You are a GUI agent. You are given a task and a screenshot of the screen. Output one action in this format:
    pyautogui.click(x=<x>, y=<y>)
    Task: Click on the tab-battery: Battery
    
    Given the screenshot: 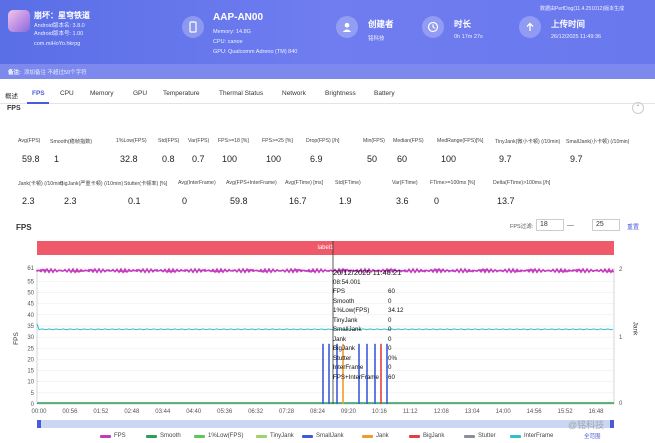 What is the action you would take?
    pyautogui.click(x=384, y=93)
    